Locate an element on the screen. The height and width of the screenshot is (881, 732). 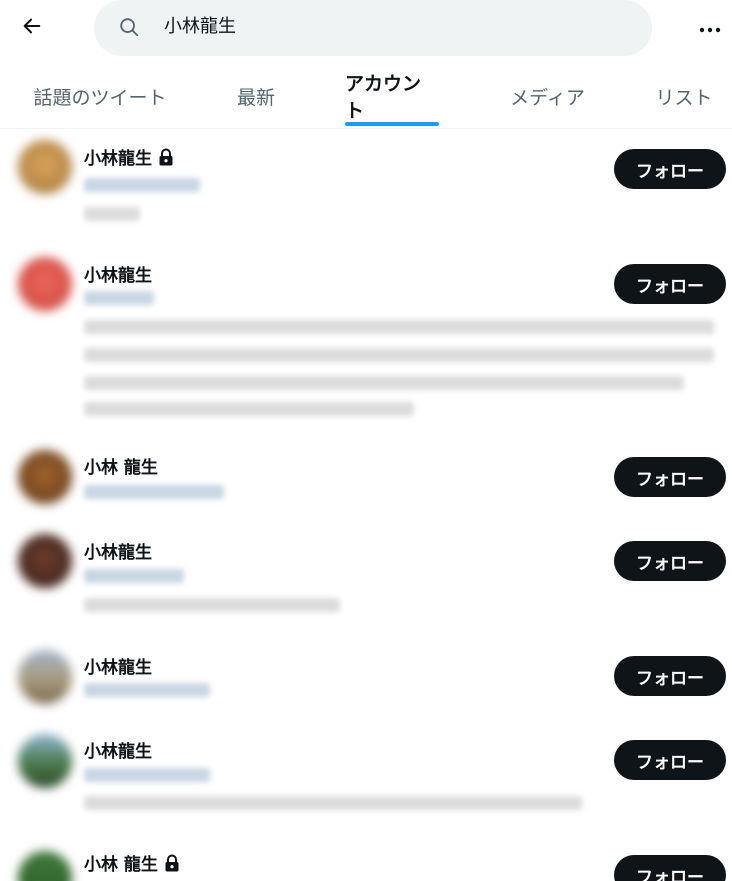
tab-latest: 最新 is located at coordinates (256, 96).